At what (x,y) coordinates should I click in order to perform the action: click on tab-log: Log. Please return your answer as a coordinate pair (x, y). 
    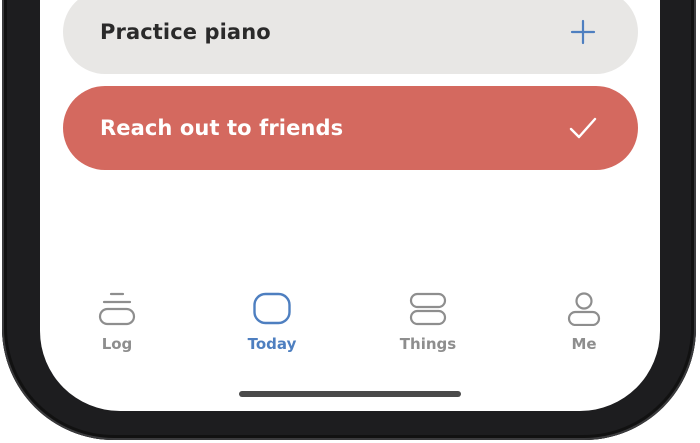
    Looking at the image, I should click on (117, 322).